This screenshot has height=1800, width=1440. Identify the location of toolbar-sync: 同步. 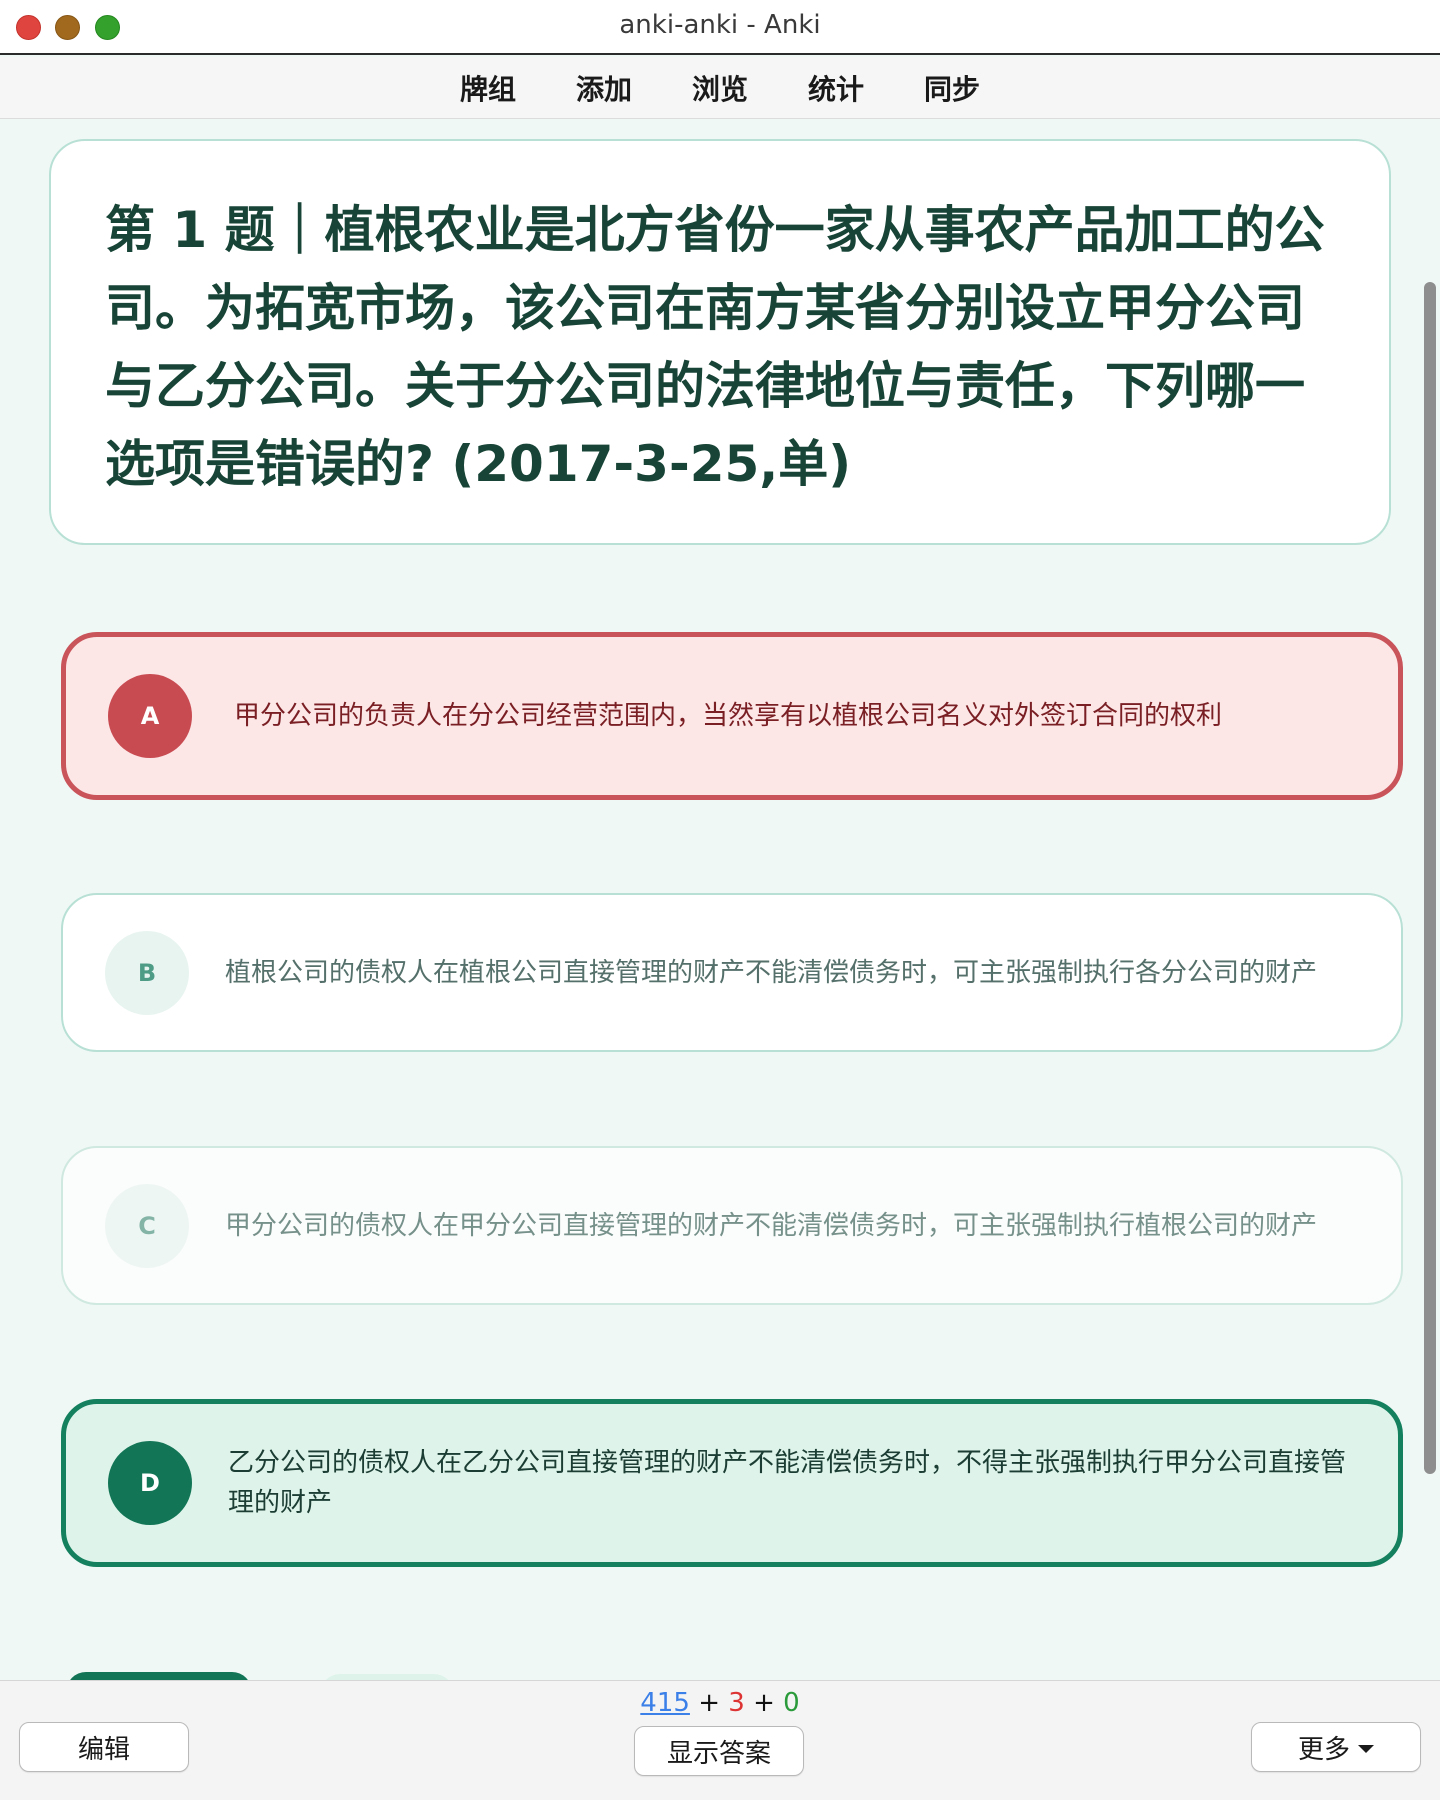
(952, 88).